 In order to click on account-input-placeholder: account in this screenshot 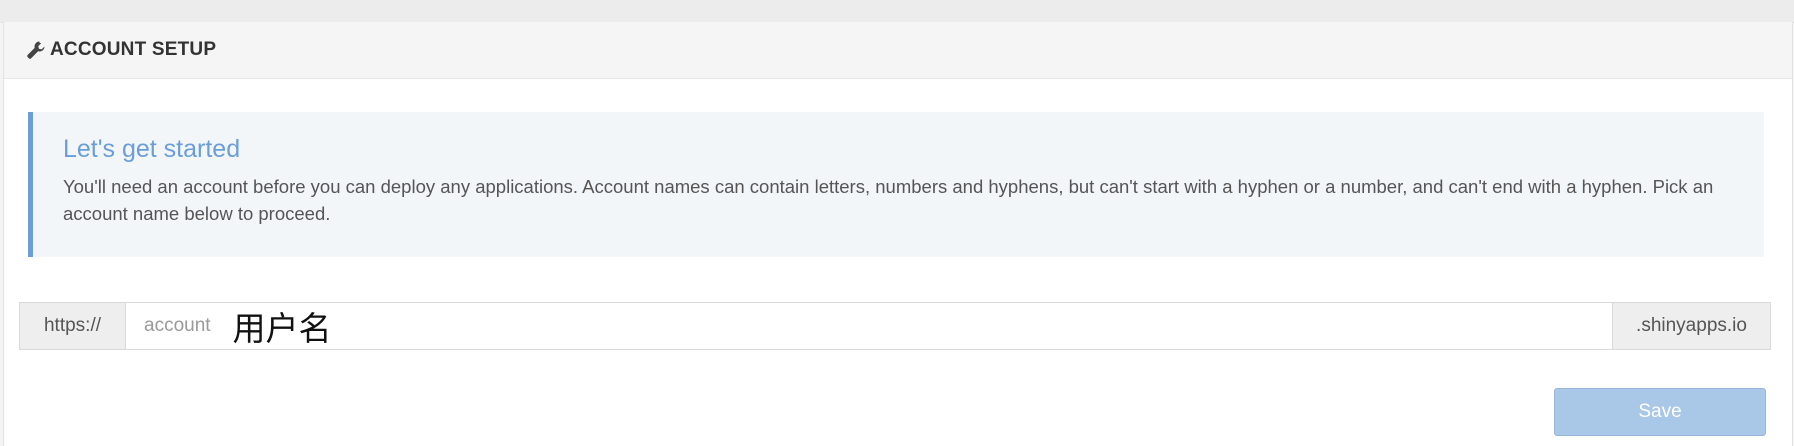, I will do `click(177, 325)`.